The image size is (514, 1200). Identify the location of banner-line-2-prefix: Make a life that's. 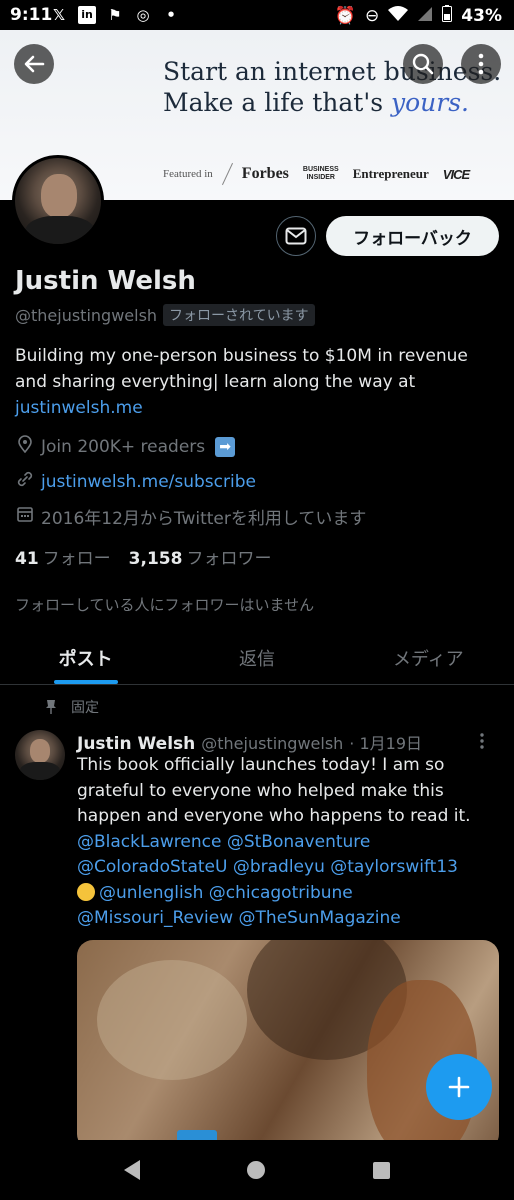
(277, 102).